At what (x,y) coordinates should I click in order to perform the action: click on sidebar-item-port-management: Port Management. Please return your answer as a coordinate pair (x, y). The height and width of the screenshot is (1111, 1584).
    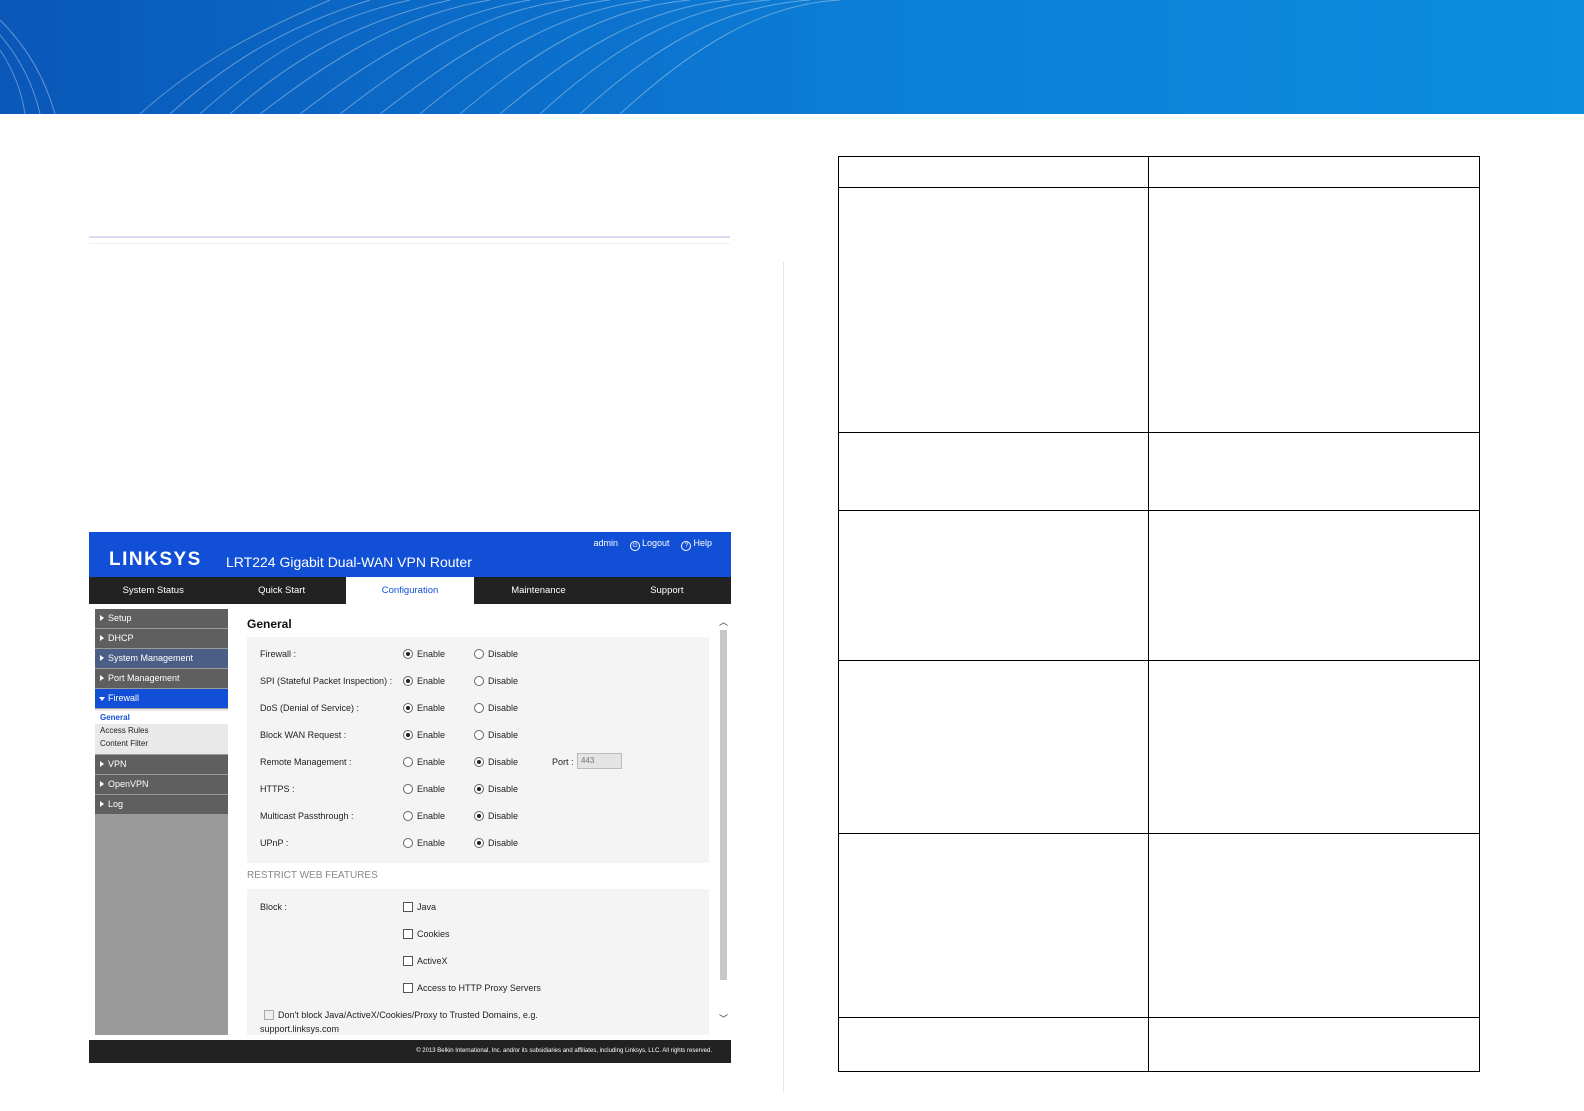
    Looking at the image, I should click on (161, 678).